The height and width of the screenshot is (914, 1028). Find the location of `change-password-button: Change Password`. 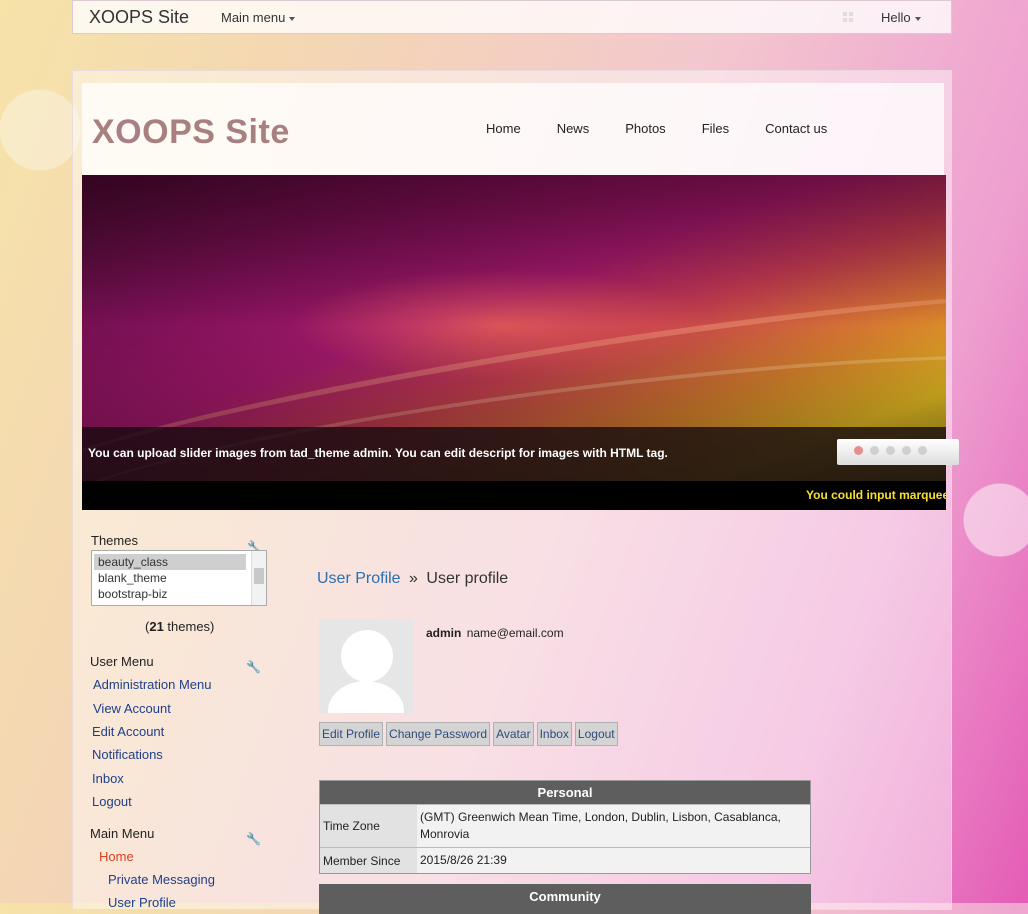

change-password-button: Change Password is located at coordinates (438, 734).